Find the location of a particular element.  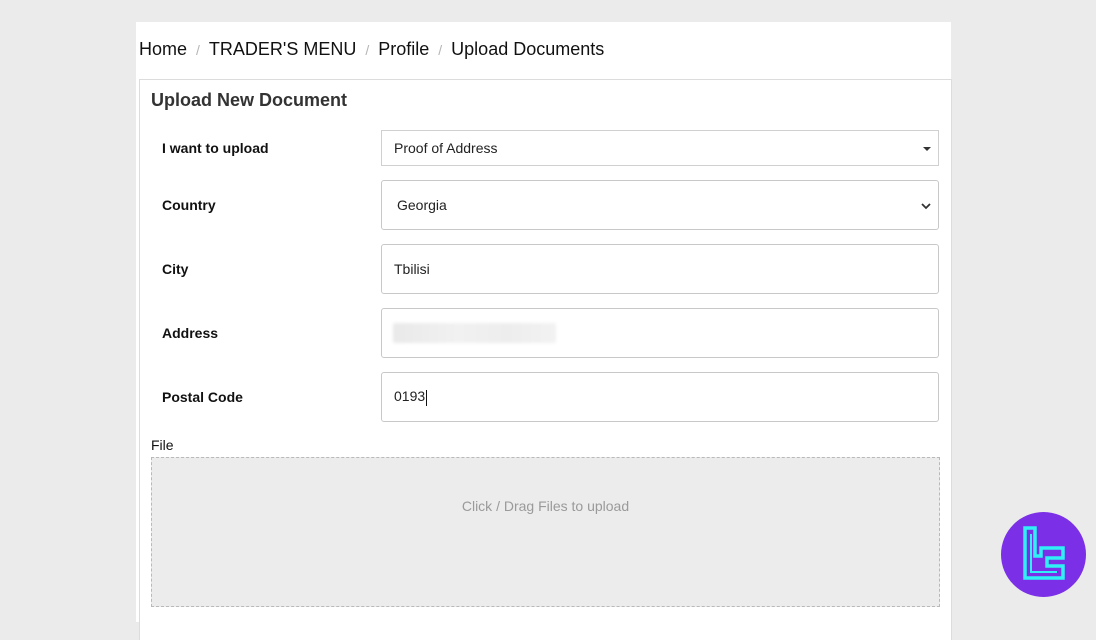

tc-logo-icon is located at coordinates (1043, 554).